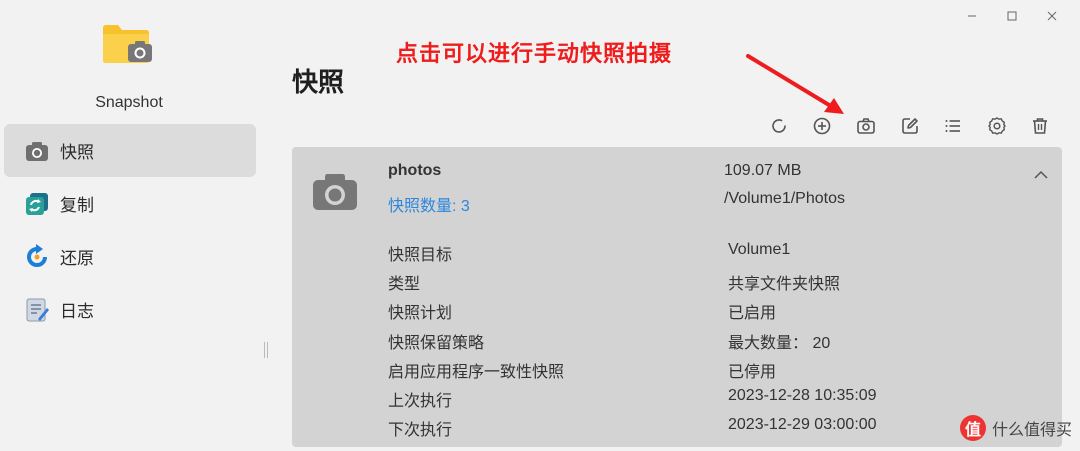  What do you see at coordinates (420, 401) in the screenshot?
I see `detail-label: 上次执行` at bounding box center [420, 401].